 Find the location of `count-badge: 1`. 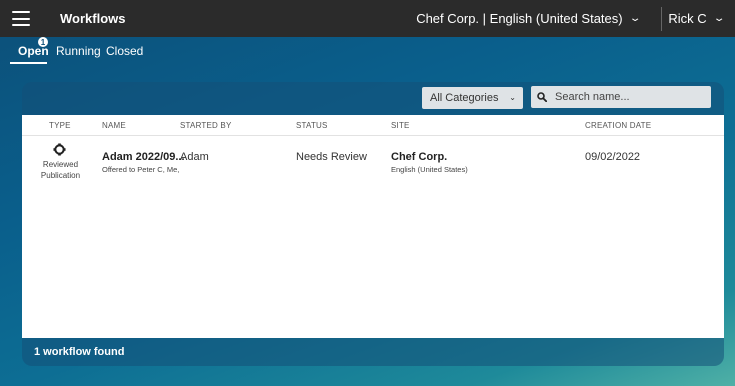

count-badge: 1 is located at coordinates (43, 42).